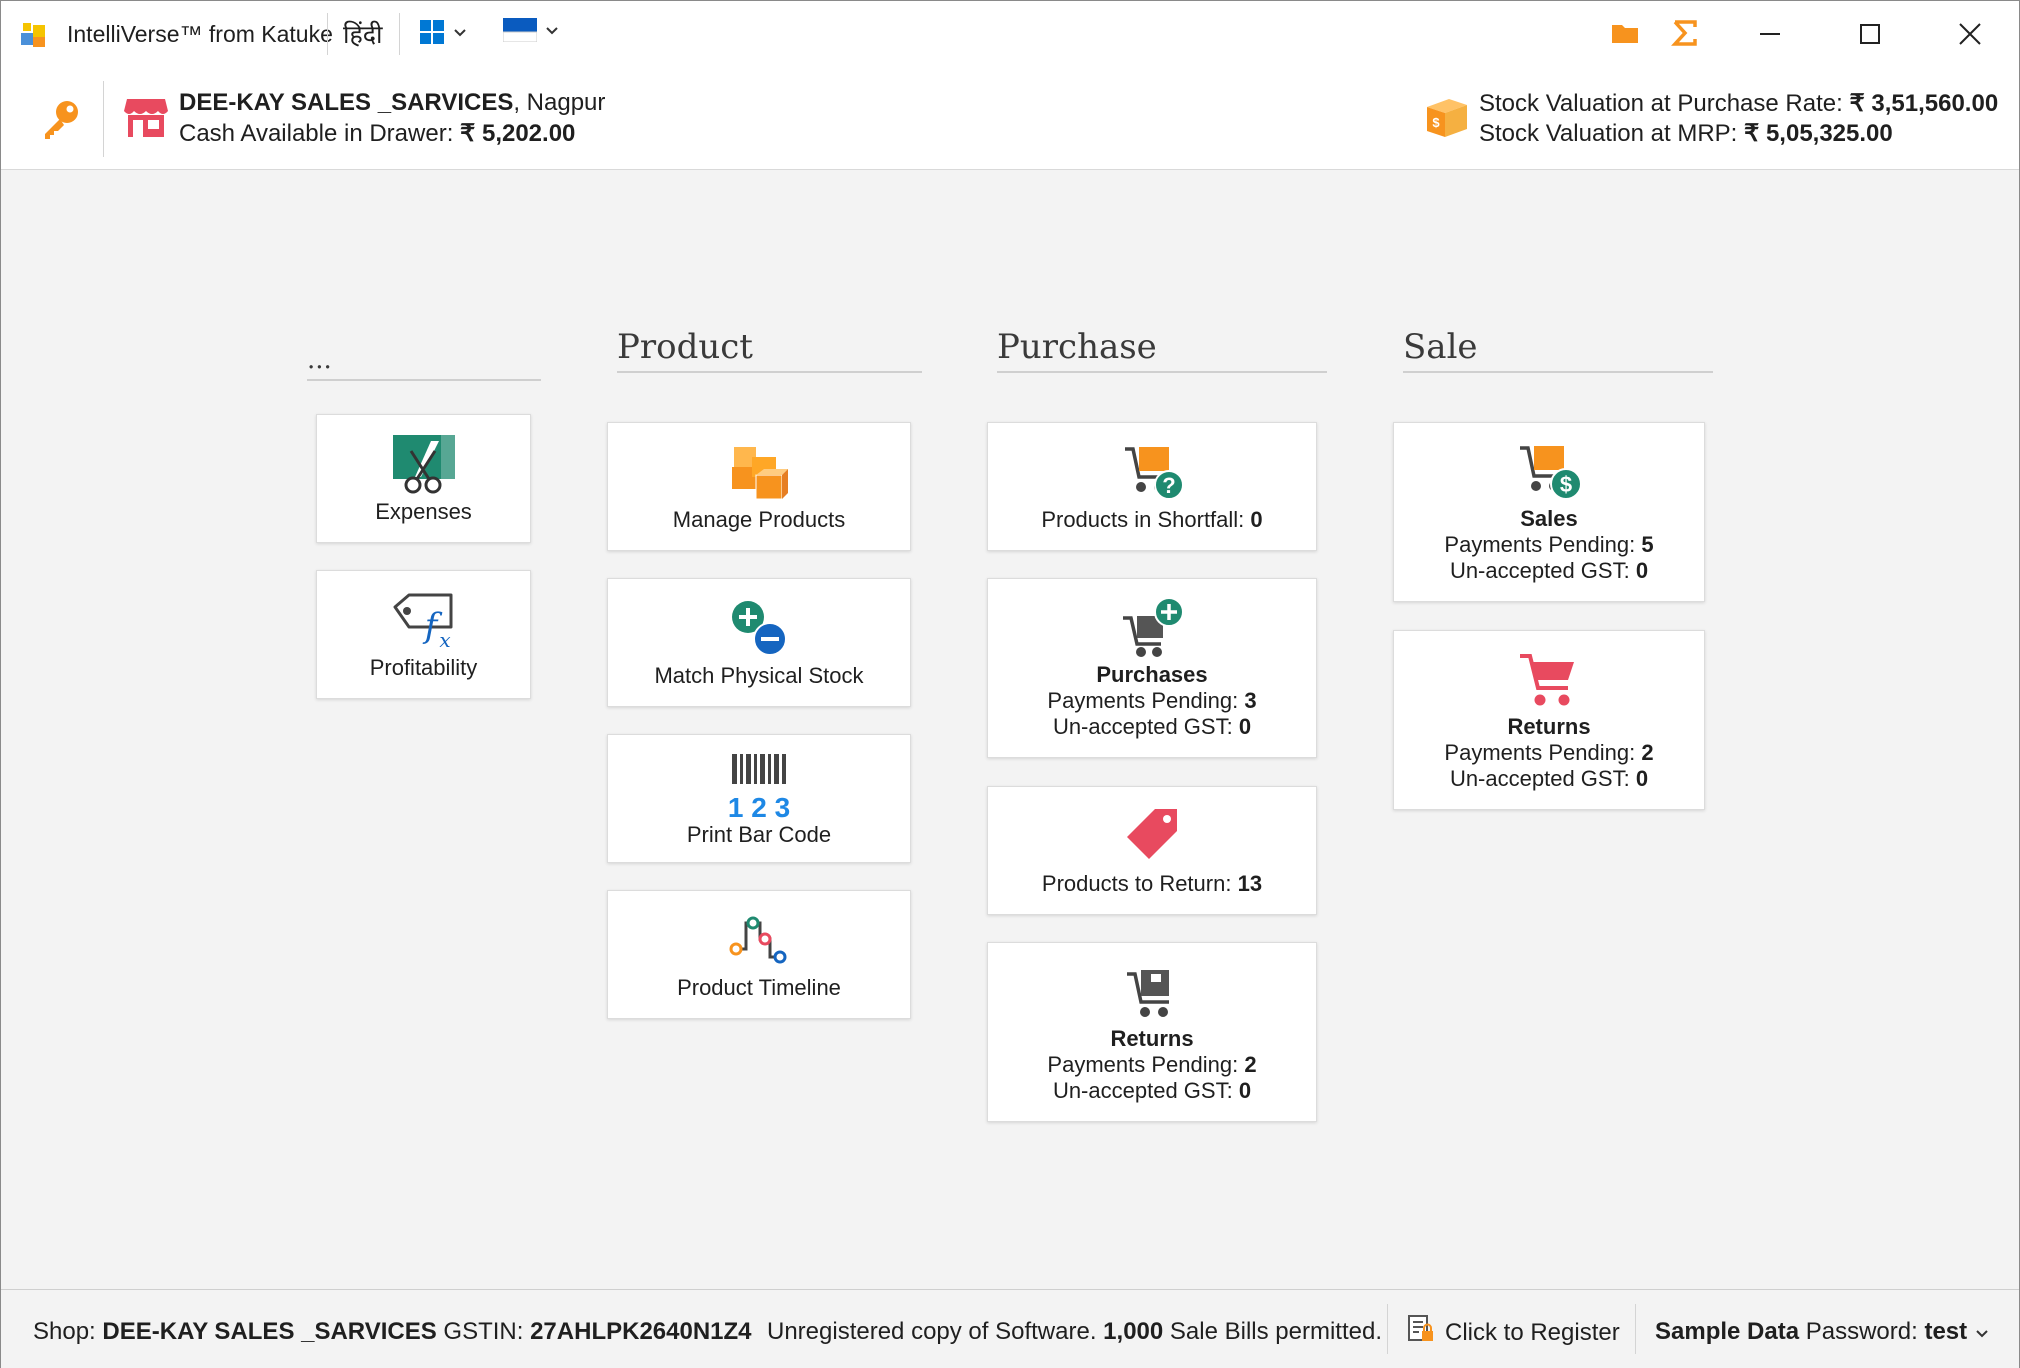 The image size is (2020, 1368). Describe the element at coordinates (103, 119) in the screenshot. I see `info-divider` at that location.